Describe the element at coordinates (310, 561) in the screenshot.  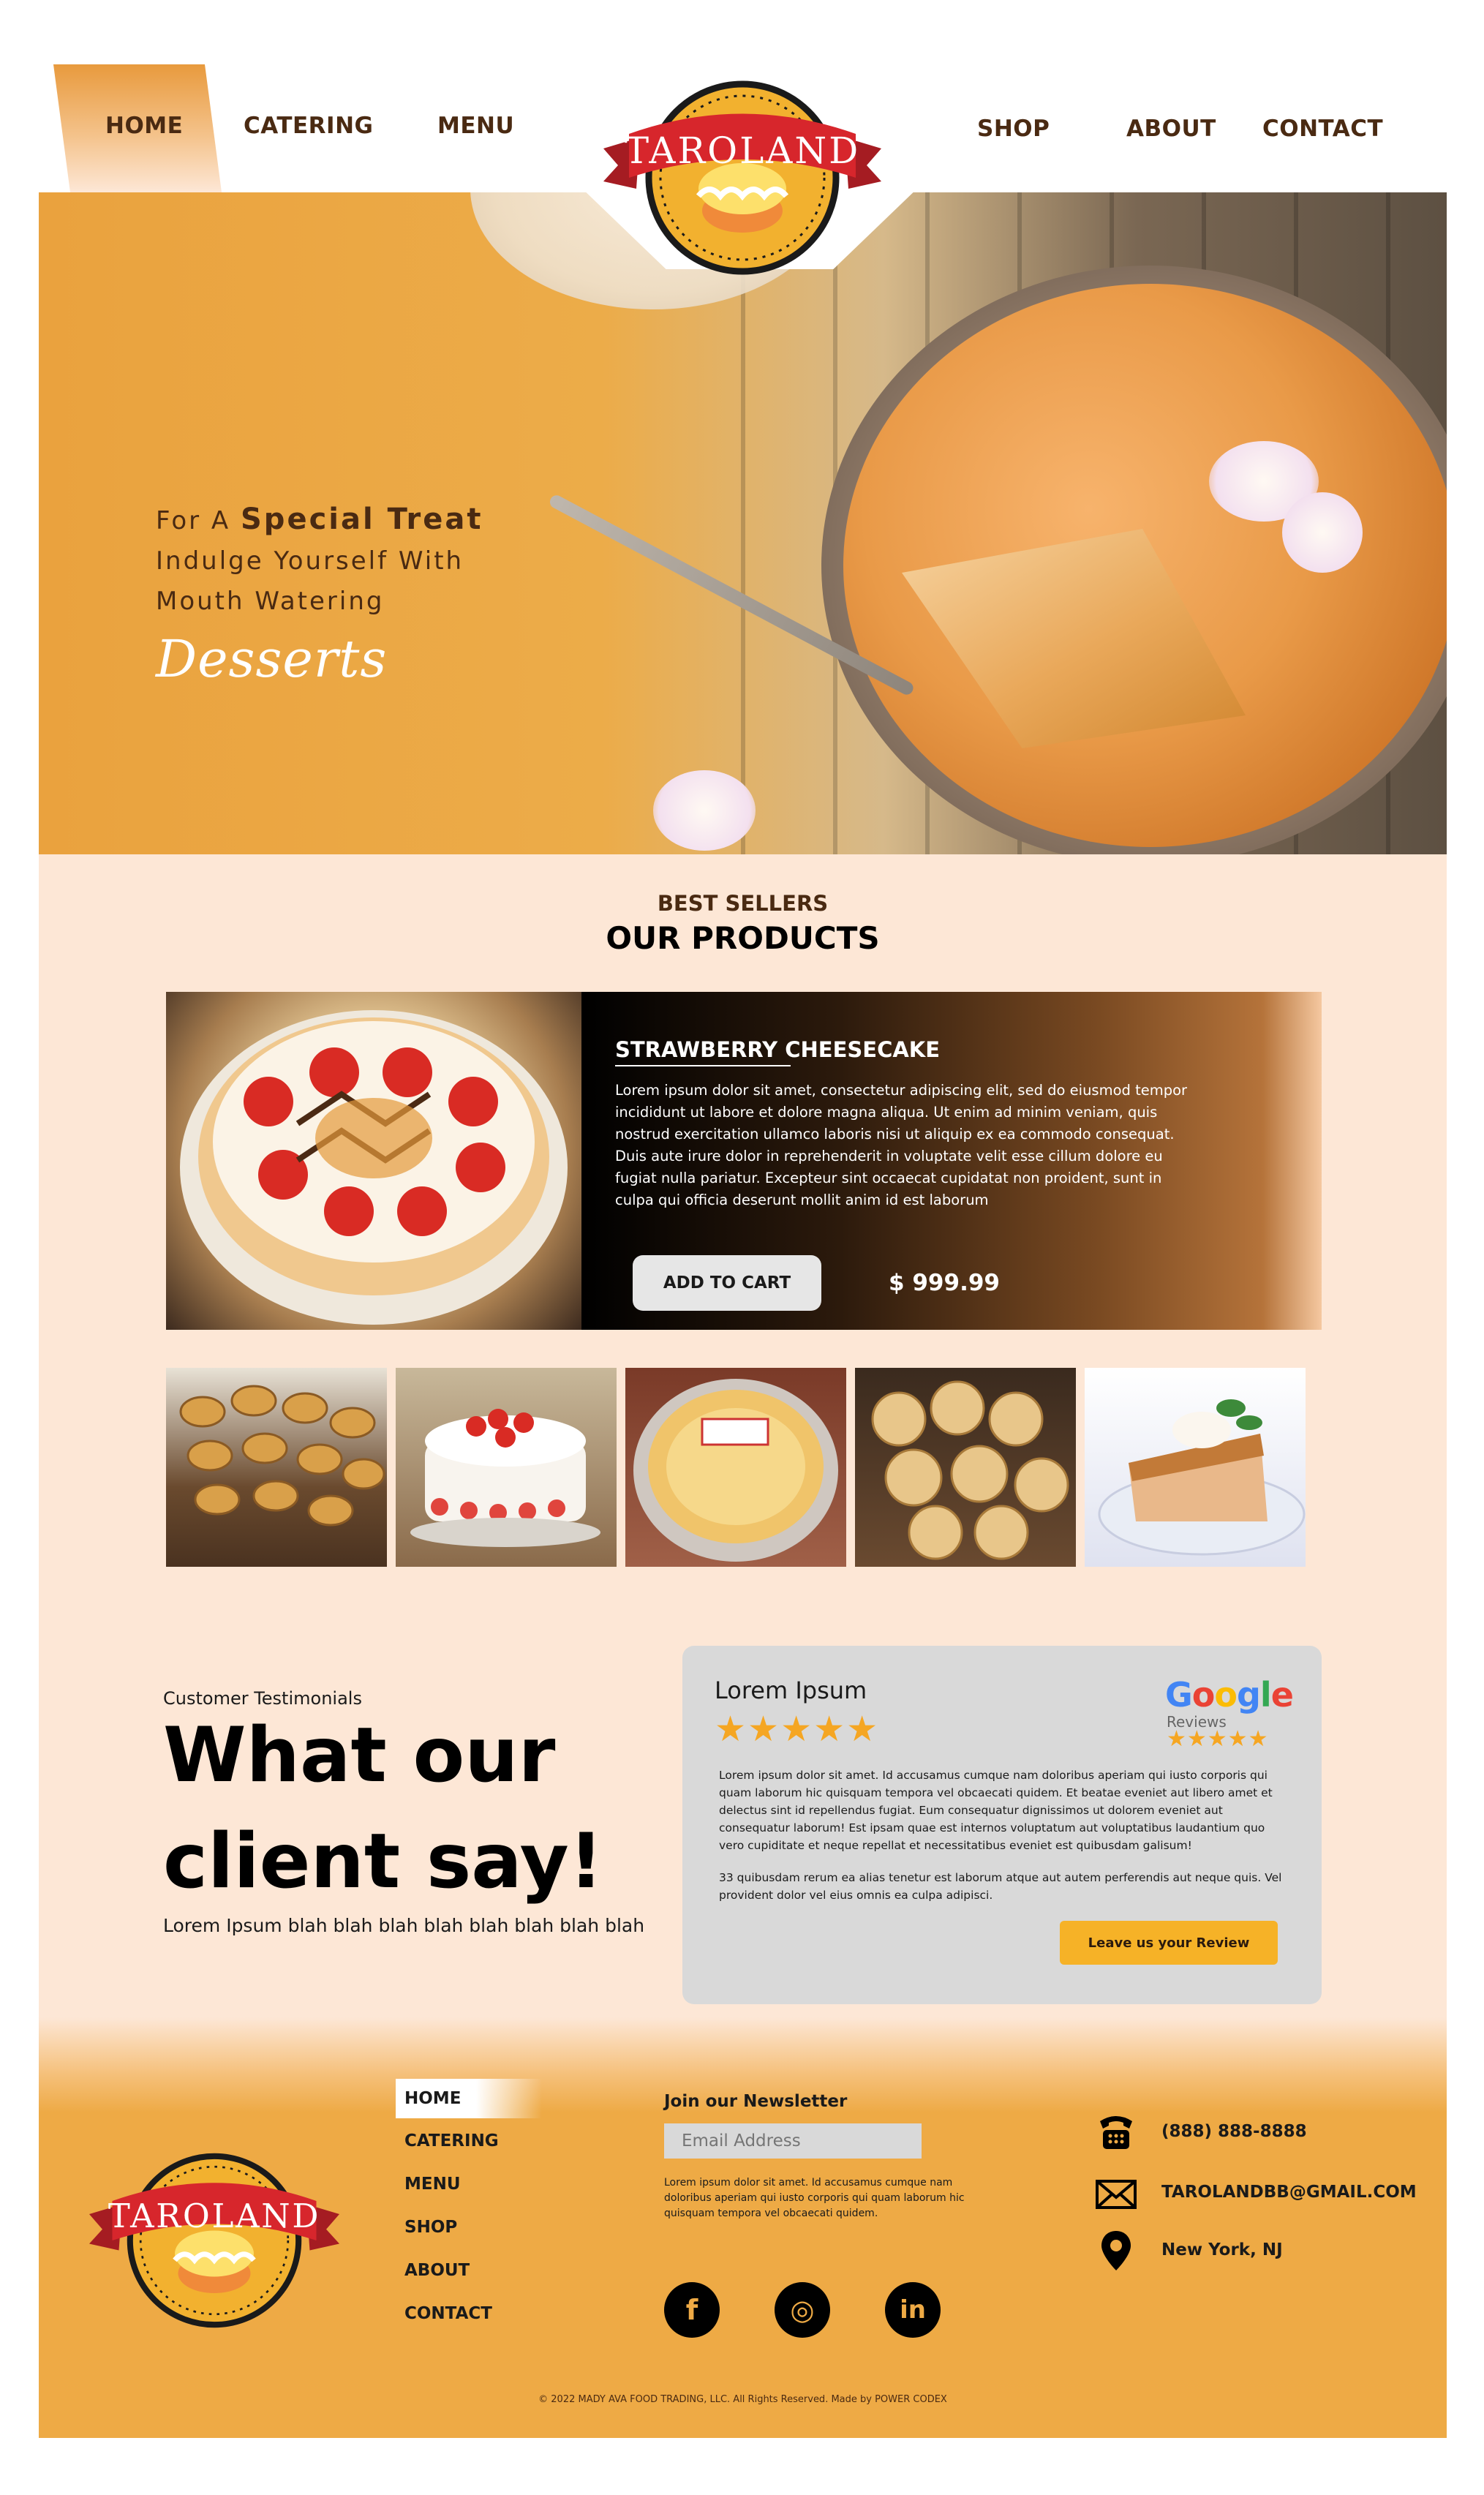
I see `hero-line-2: Indulge Yourself With` at that location.